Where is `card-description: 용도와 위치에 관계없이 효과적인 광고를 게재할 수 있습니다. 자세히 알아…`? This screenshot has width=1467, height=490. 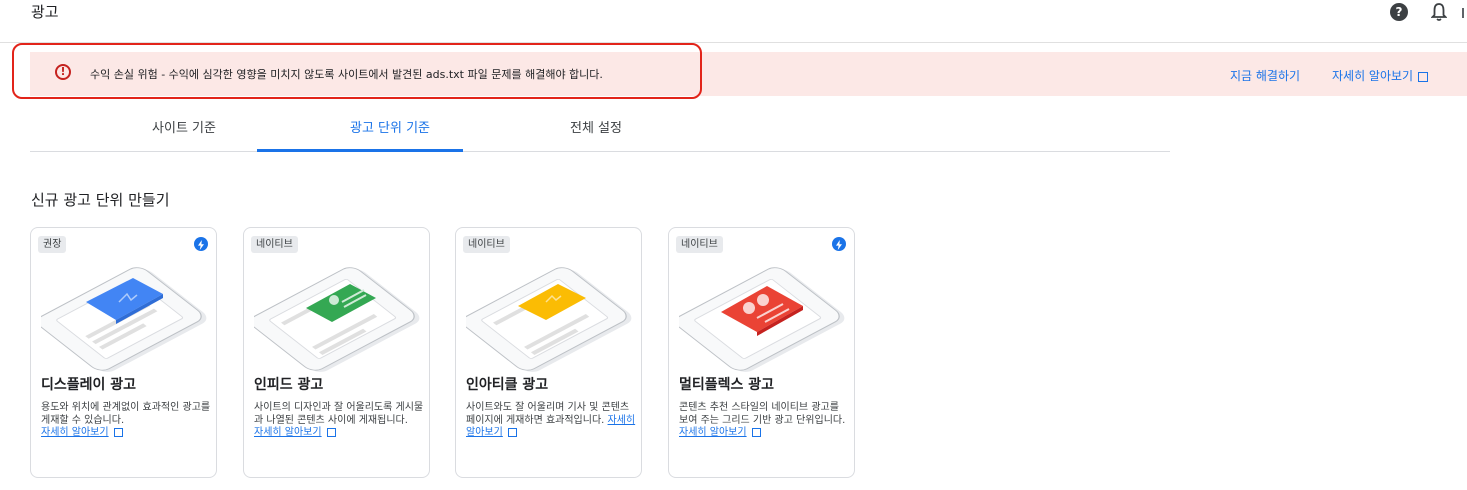
card-description: 용도와 위치에 관계없이 효과적인 광고를 게재할 수 있습니다. 자세히 알아… is located at coordinates (126, 421).